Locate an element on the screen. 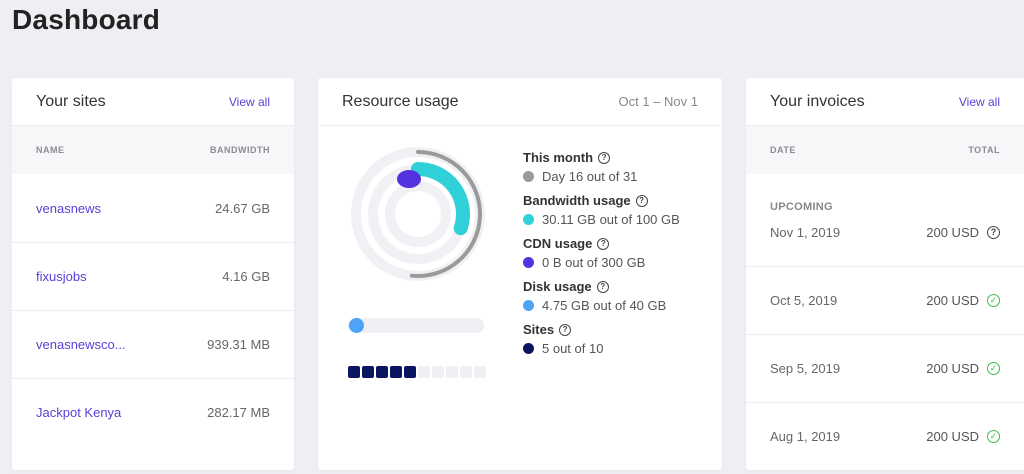 This screenshot has width=1024, height=474. sites-card-title: Your sites is located at coordinates (71, 101).